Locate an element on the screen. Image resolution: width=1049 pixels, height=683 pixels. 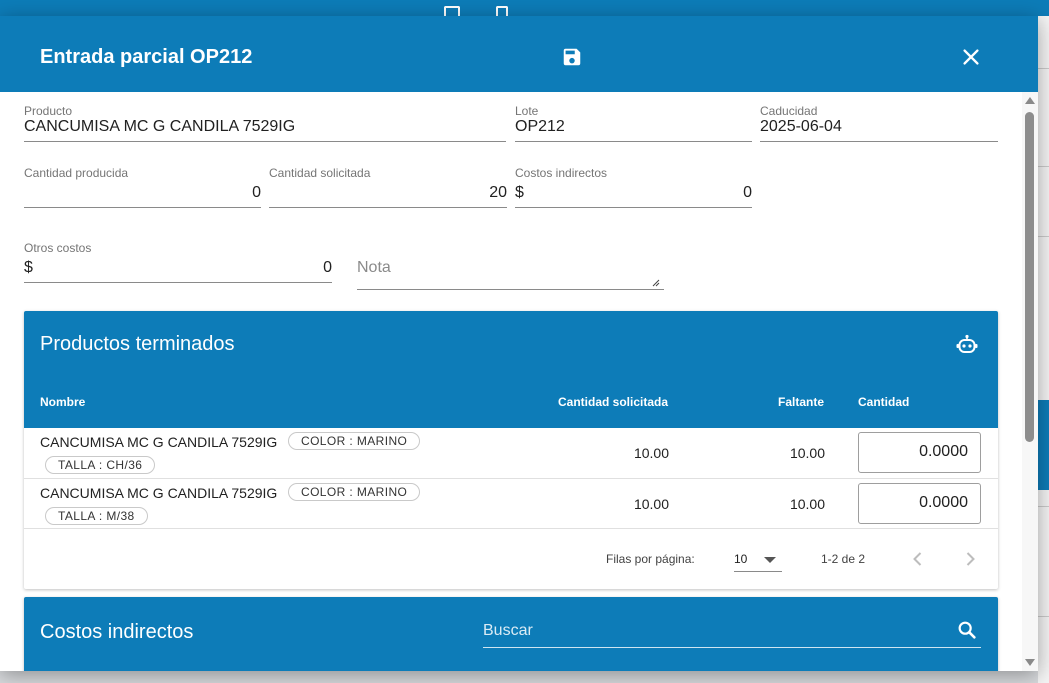
dialog-scrollbar is located at coordinates (1030, 381).